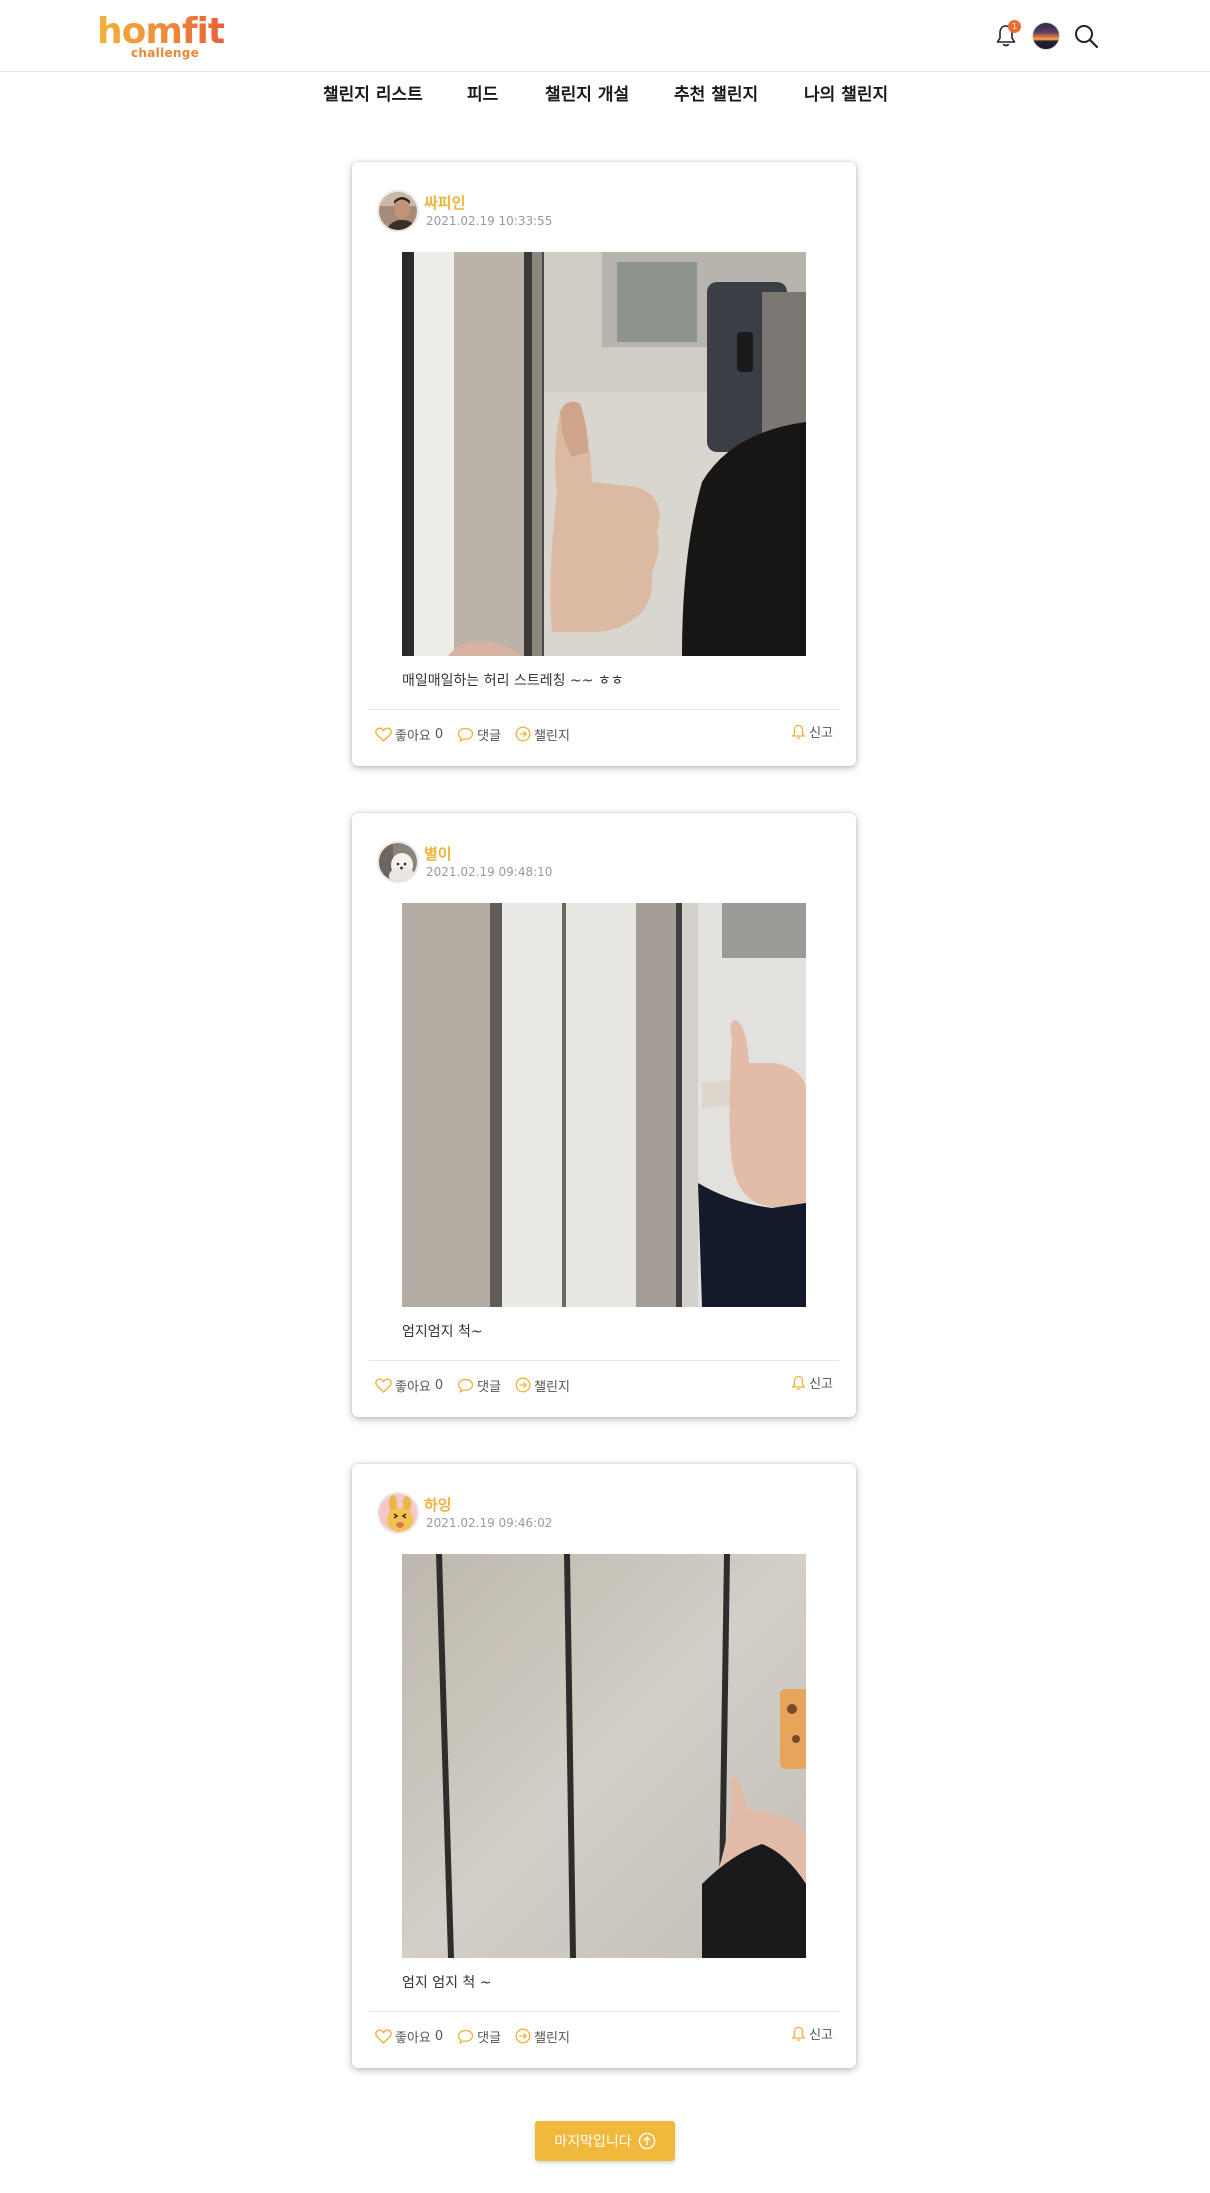 This screenshot has width=1210, height=2193. Describe the element at coordinates (513, 681) in the screenshot. I see `post-caption: 매일매일하는 허리 스트레칭 ~~ ㅎㅎ` at that location.